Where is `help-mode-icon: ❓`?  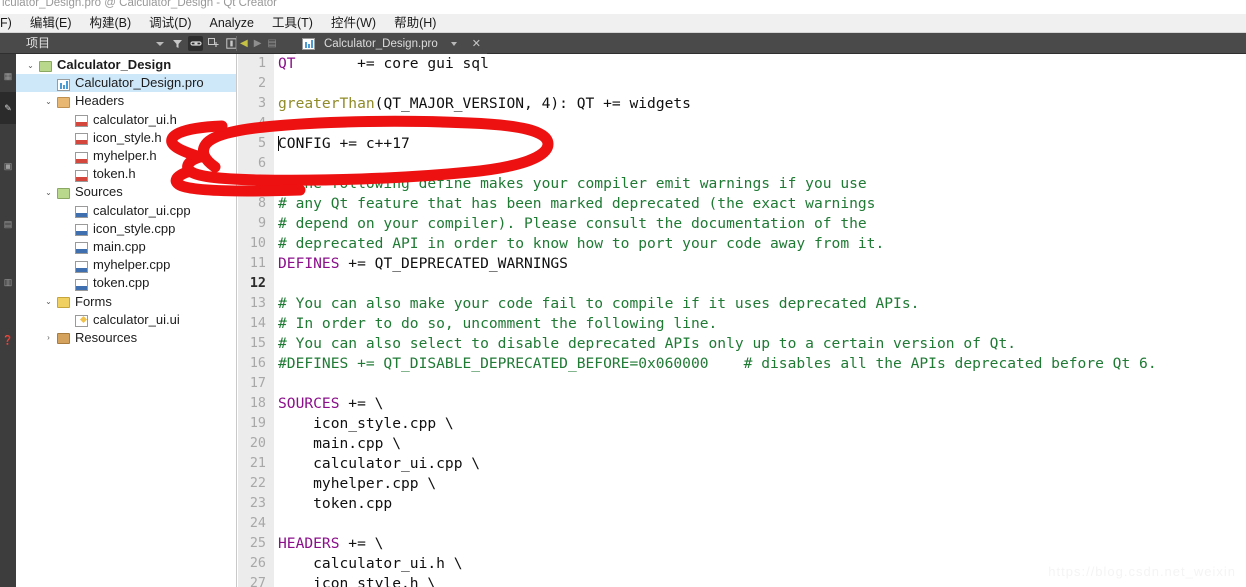 help-mode-icon: ❓ is located at coordinates (8, 339).